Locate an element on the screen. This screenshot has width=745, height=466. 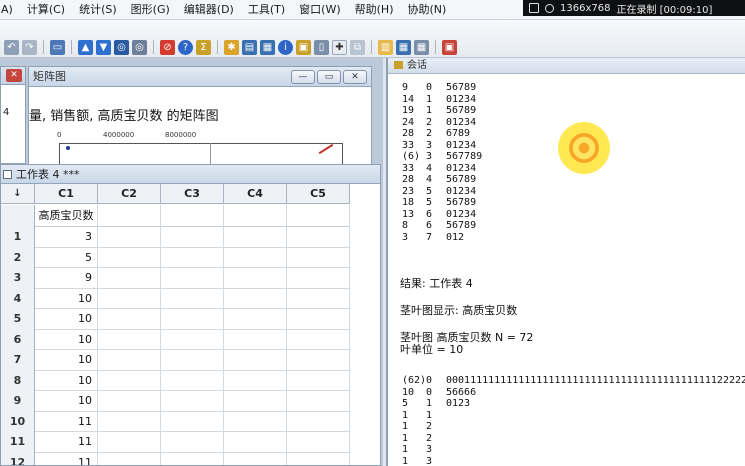
menu-item-tools: 工具(T) is located at coordinates (266, 10).